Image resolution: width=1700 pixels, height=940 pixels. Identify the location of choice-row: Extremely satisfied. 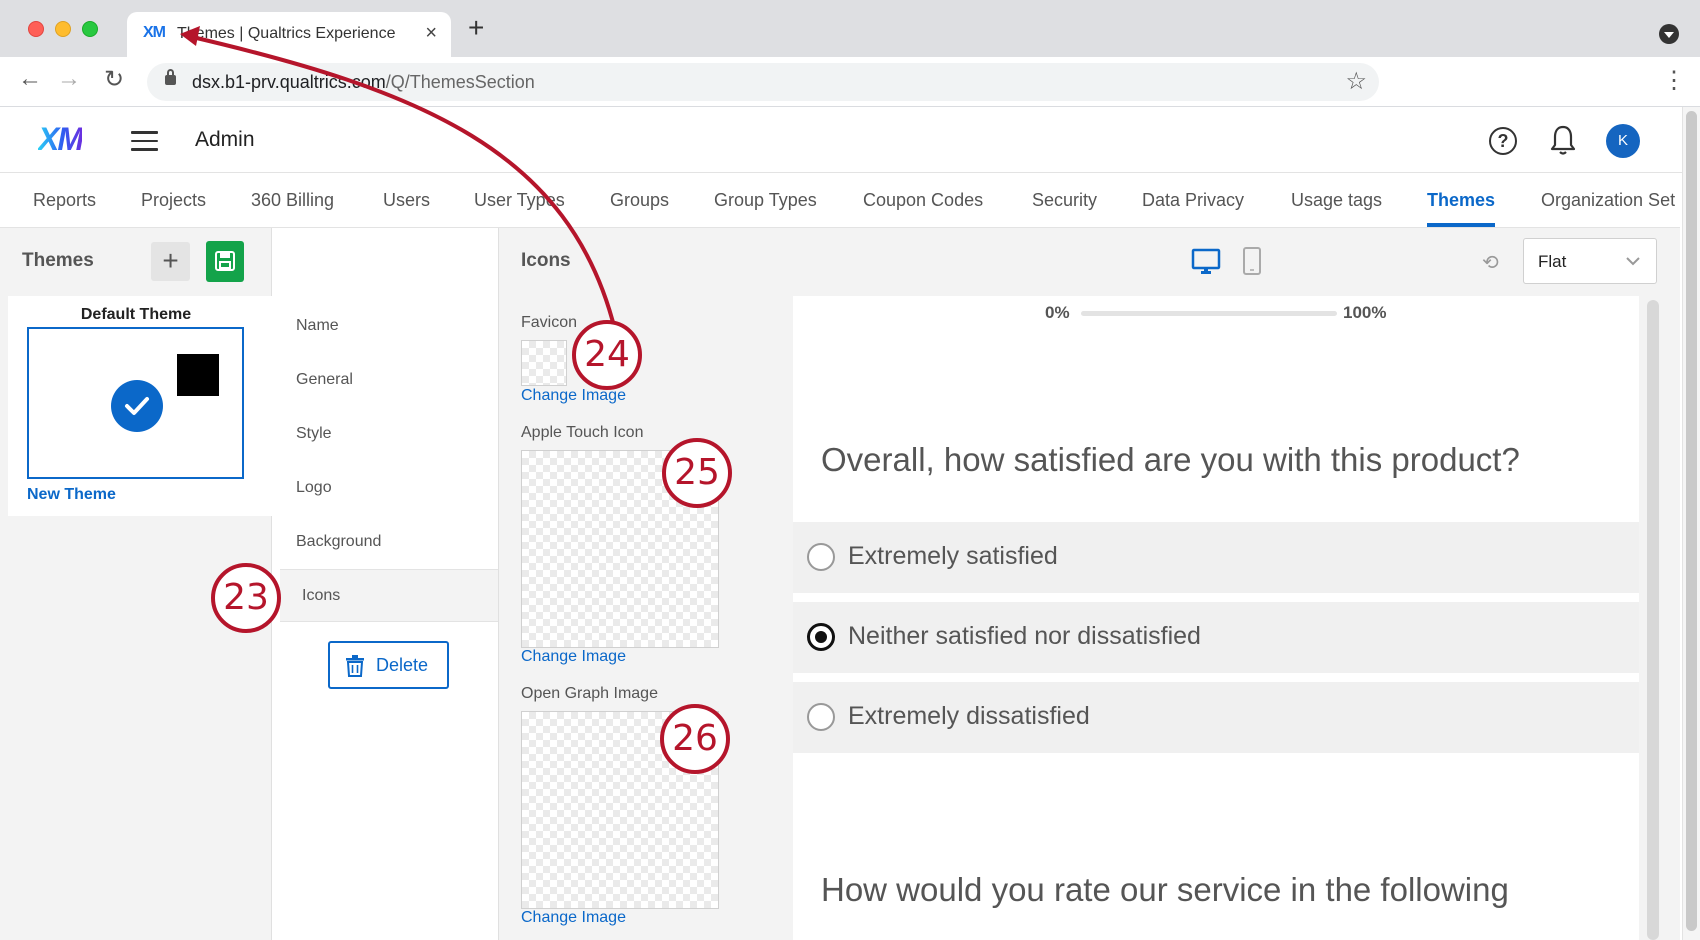
(1216, 557).